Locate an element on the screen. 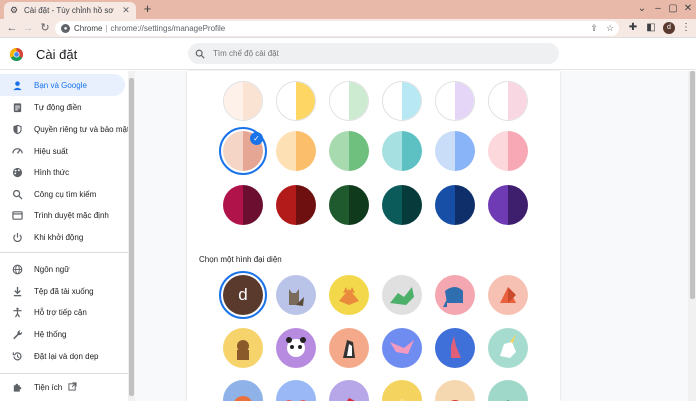 The image size is (696, 401). sidebar-item-label: Trình duyệt mặc định is located at coordinates (71, 215).